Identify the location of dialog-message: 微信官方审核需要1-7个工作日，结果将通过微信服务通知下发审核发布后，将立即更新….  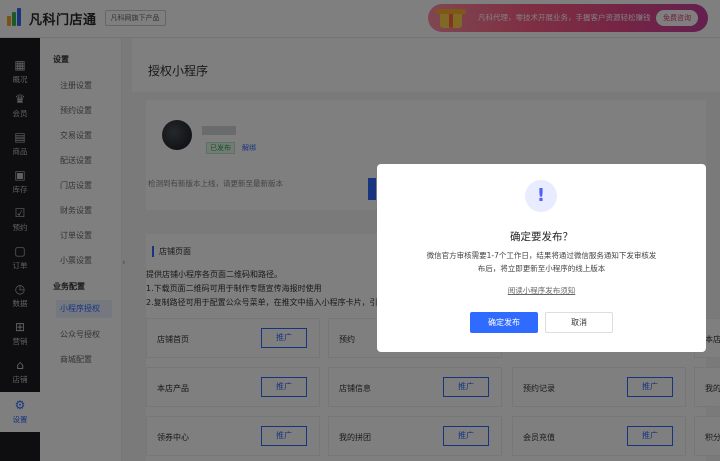
(541, 262).